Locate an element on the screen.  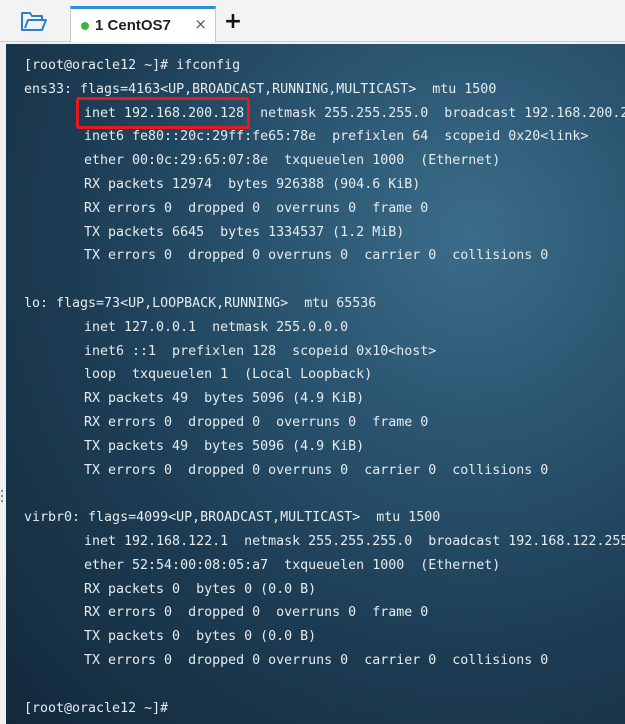
tab-bar: 1 CentOS7 × + is located at coordinates (312, 21).